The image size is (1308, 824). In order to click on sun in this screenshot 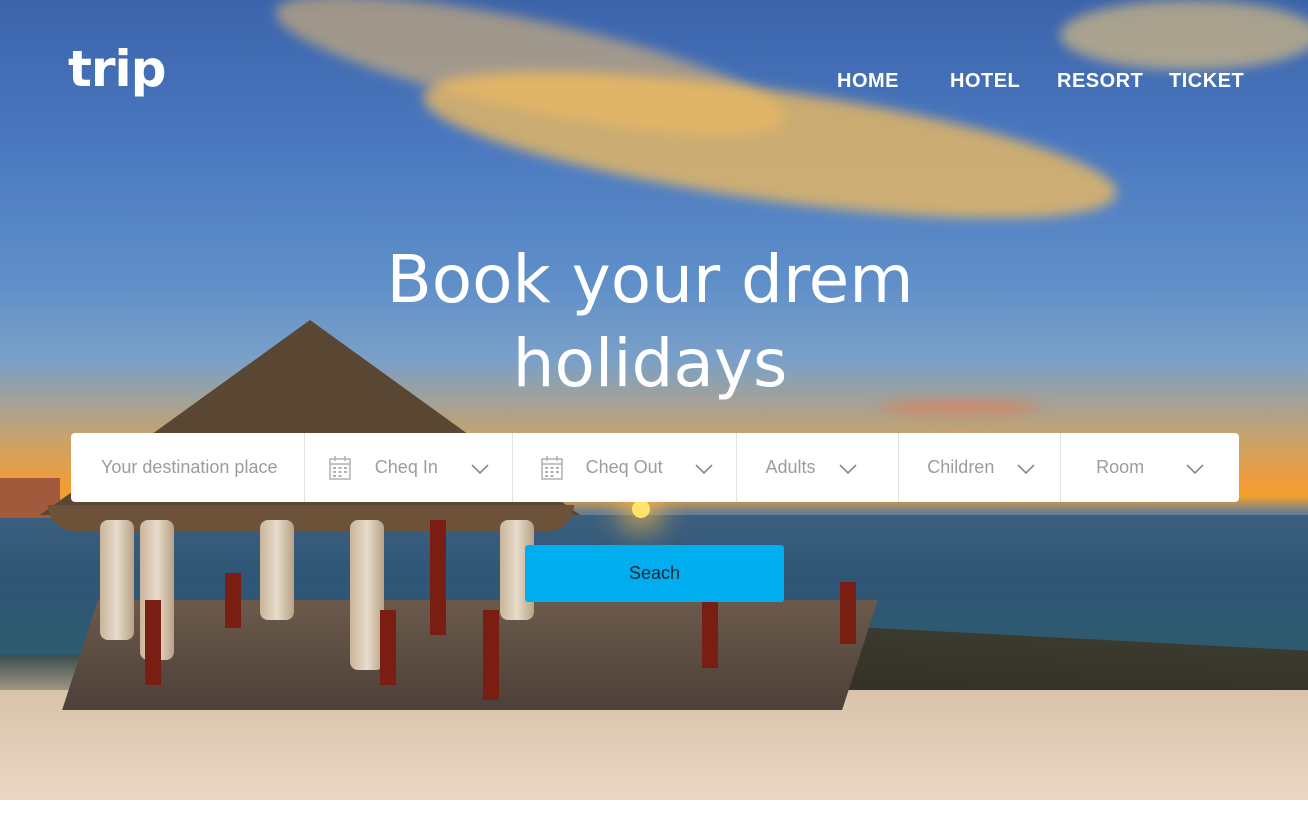, I will do `click(641, 509)`.